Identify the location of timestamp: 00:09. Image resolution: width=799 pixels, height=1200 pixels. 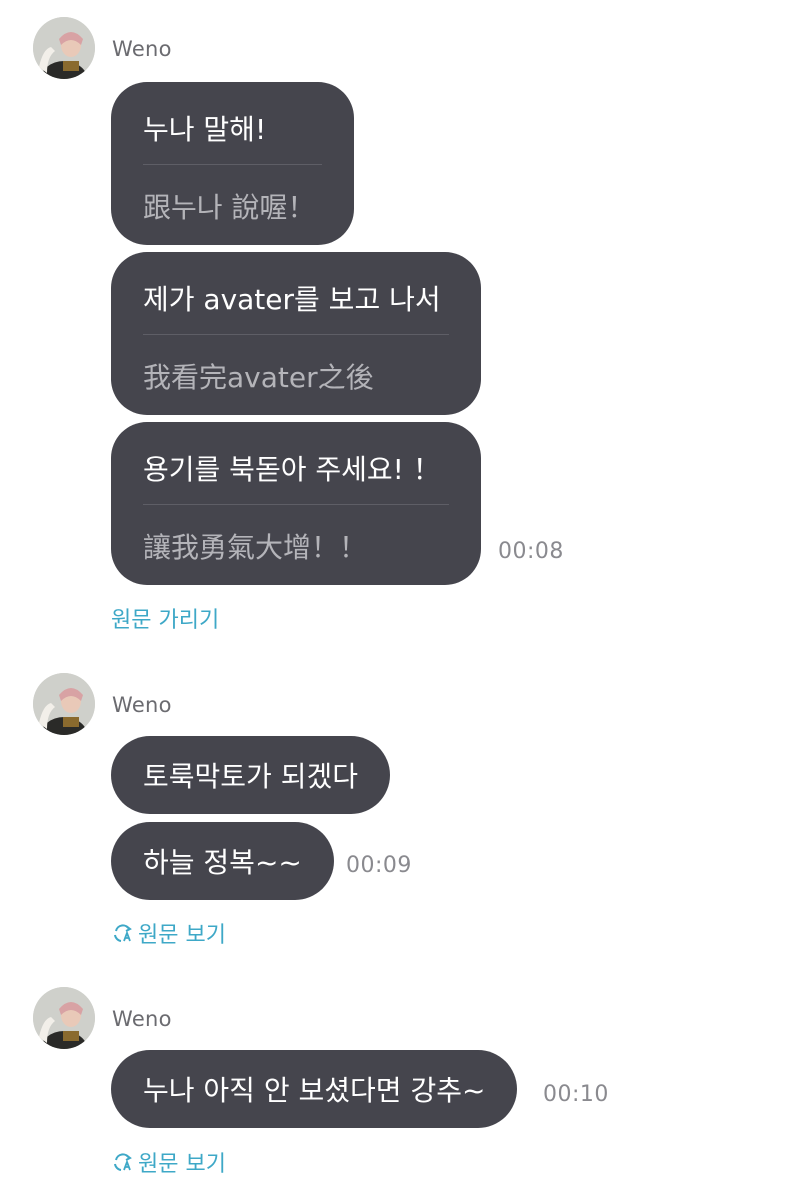
(379, 865).